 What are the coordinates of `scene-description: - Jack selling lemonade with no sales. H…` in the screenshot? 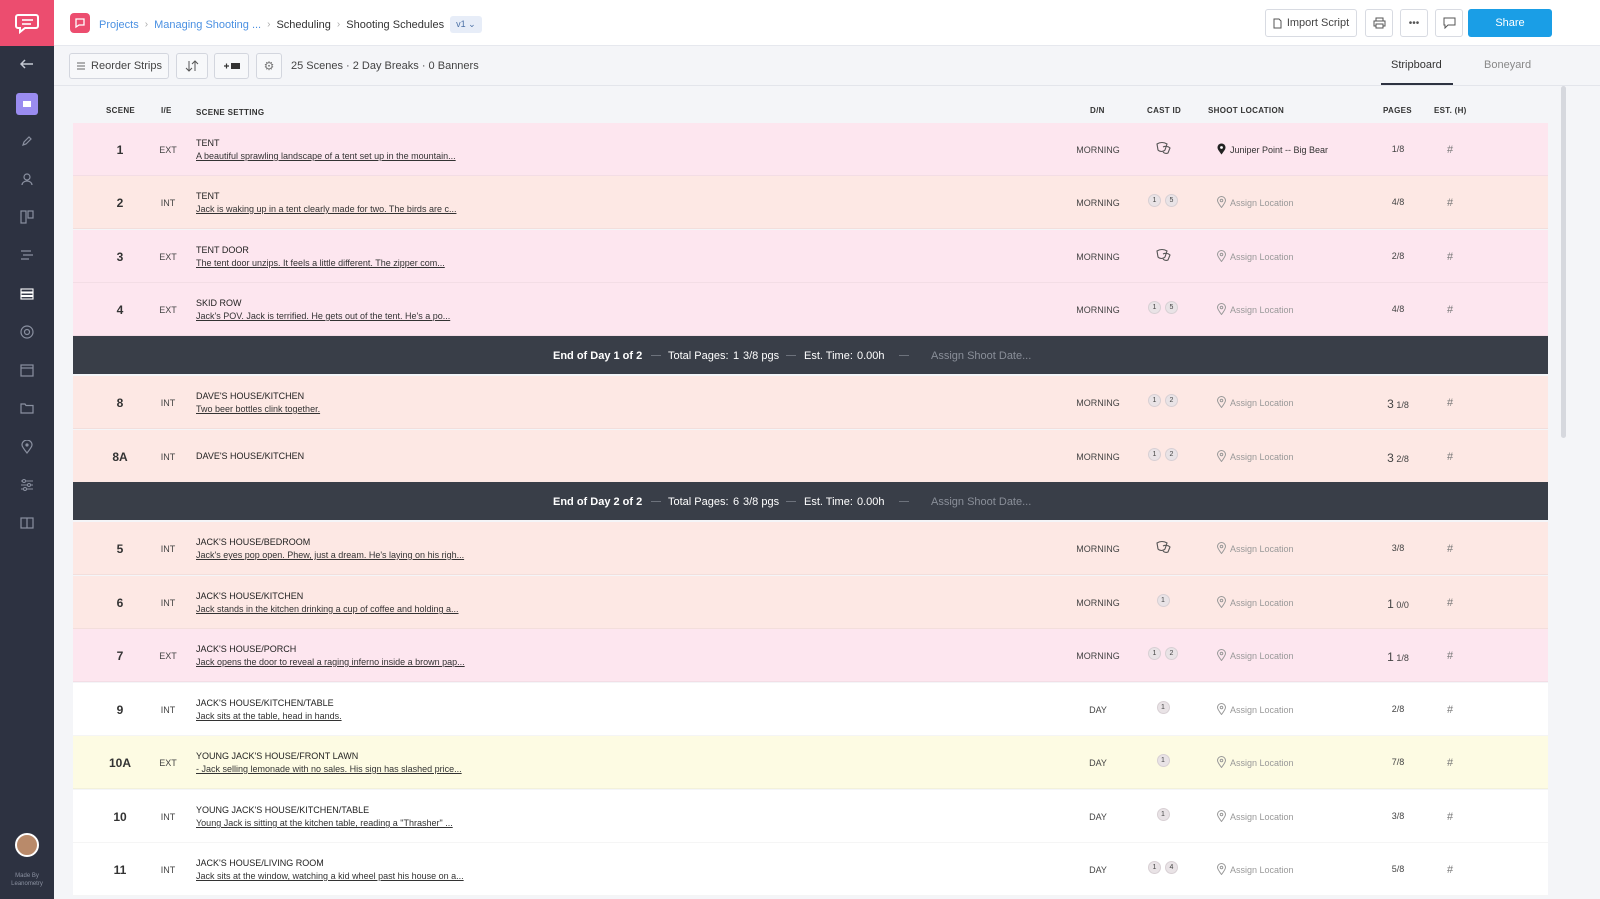 It's located at (329, 769).